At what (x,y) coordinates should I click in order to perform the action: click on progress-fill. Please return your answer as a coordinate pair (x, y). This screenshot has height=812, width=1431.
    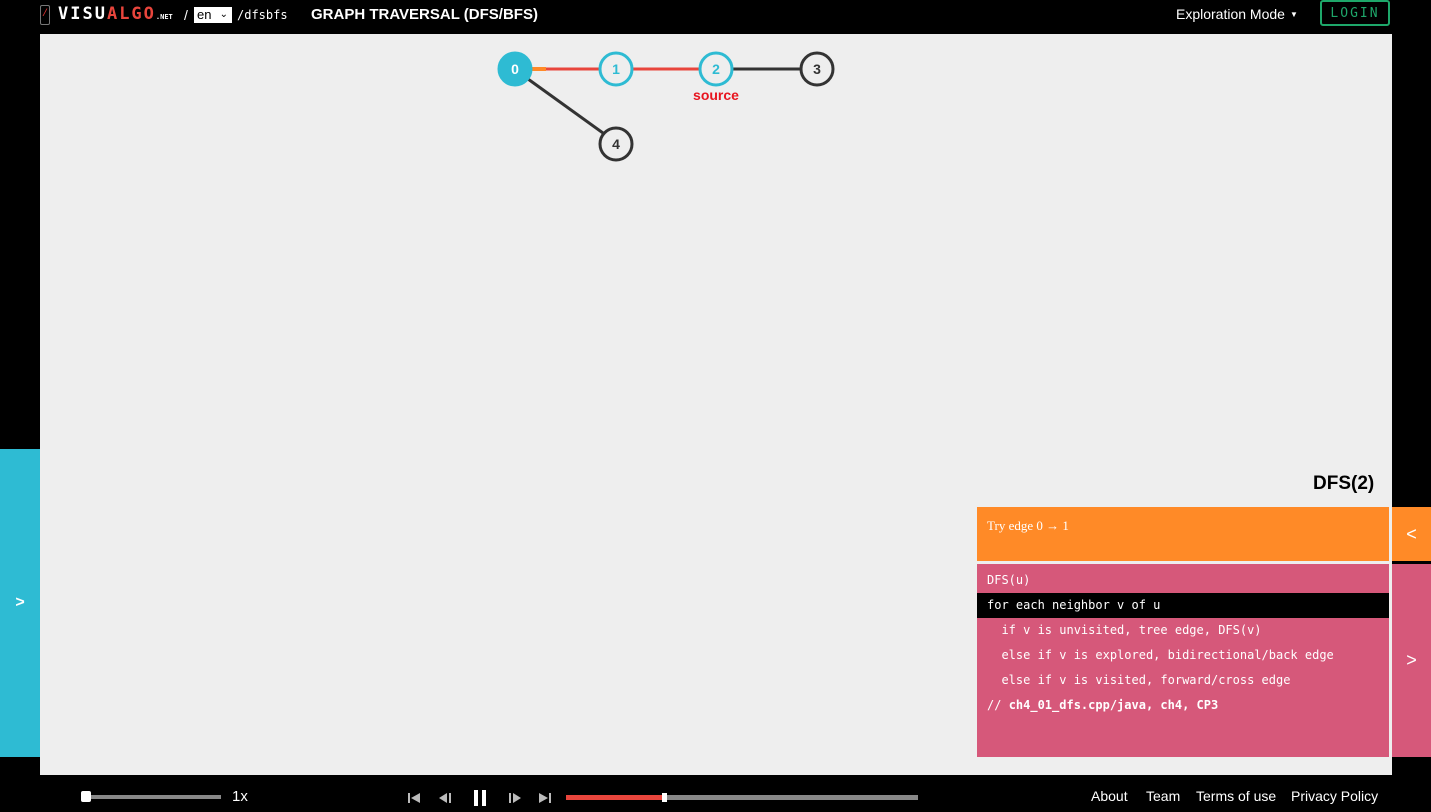
    Looking at the image, I should click on (615, 797).